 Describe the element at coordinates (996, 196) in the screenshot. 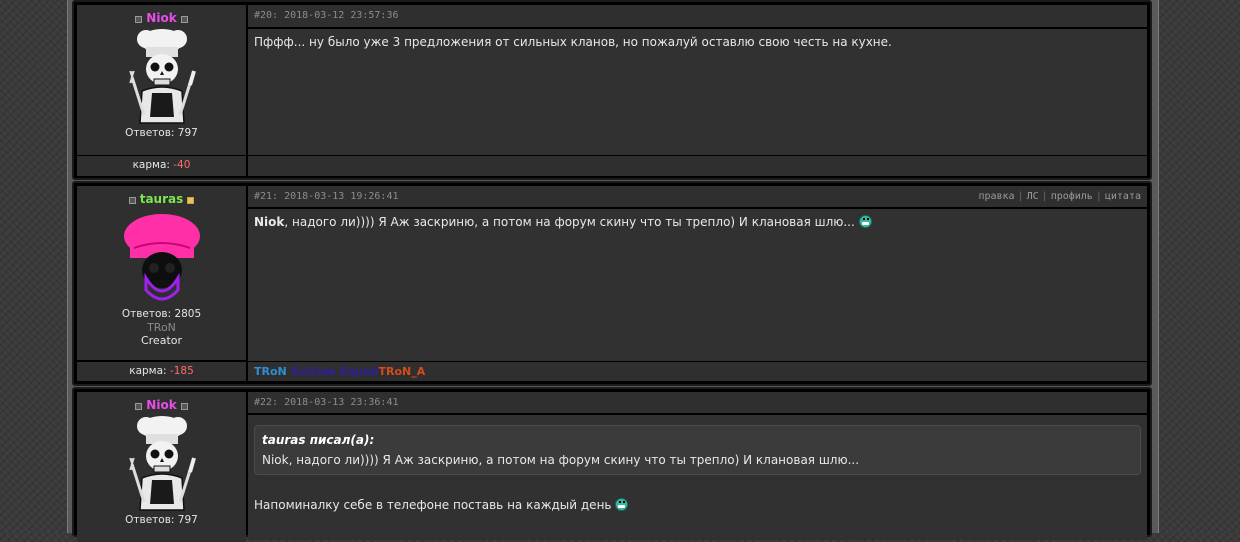

I see `edit-link: правка` at that location.